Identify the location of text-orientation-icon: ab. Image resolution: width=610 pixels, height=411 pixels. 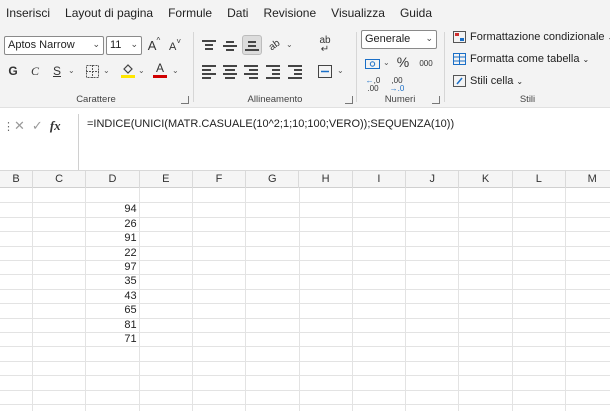
(275, 45).